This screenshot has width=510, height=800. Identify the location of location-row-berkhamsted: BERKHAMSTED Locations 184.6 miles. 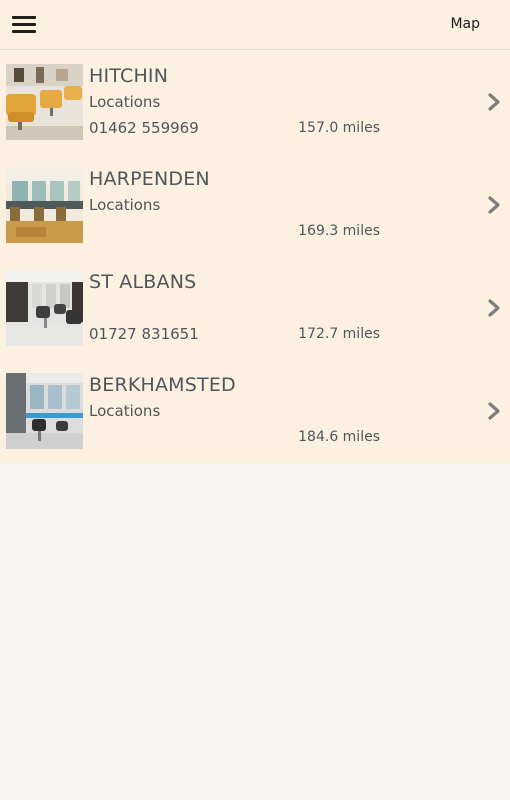
(255, 411).